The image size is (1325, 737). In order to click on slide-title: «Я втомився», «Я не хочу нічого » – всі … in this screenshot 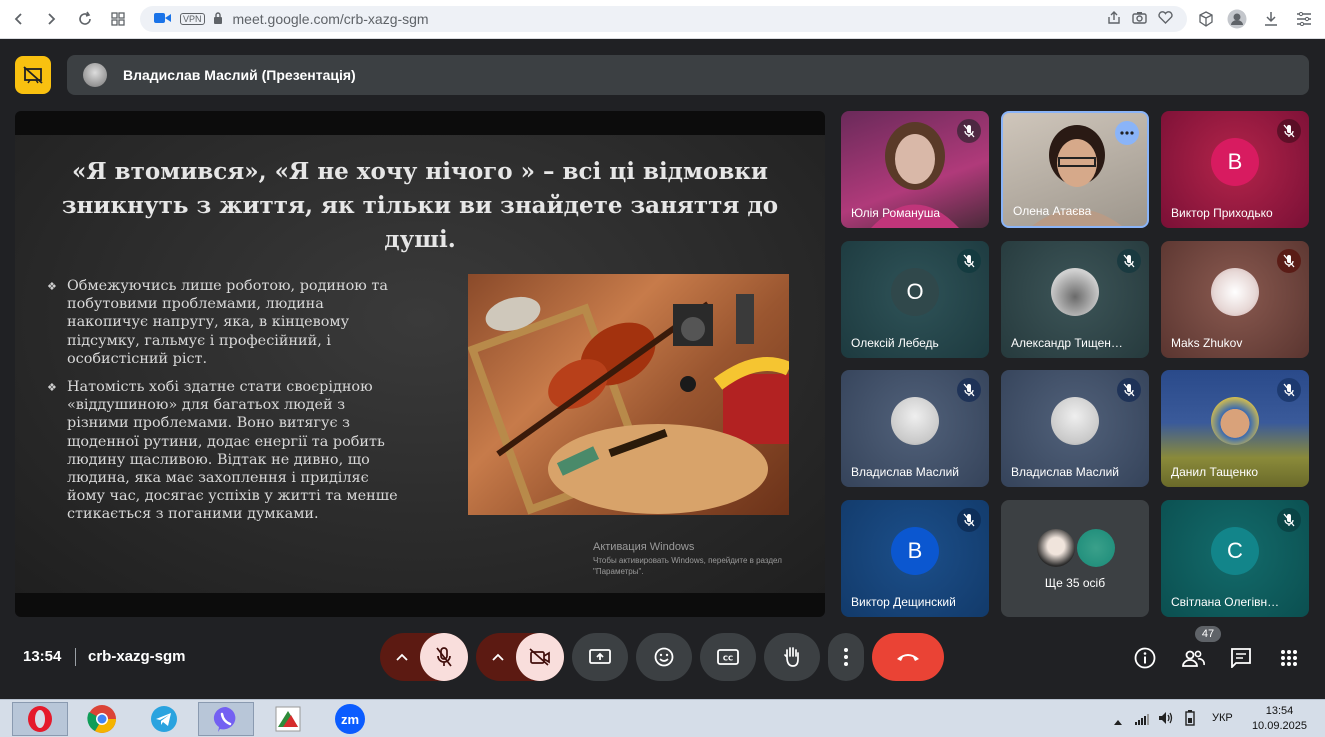, I will do `click(420, 205)`.